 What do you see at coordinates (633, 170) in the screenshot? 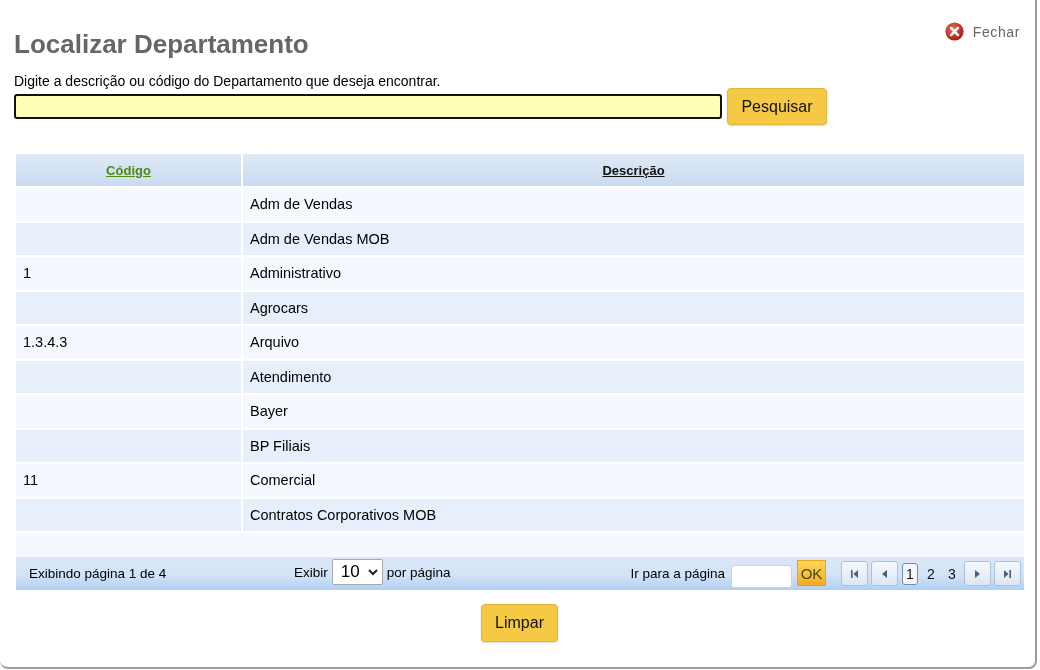
I see `column-header: Descrição` at bounding box center [633, 170].